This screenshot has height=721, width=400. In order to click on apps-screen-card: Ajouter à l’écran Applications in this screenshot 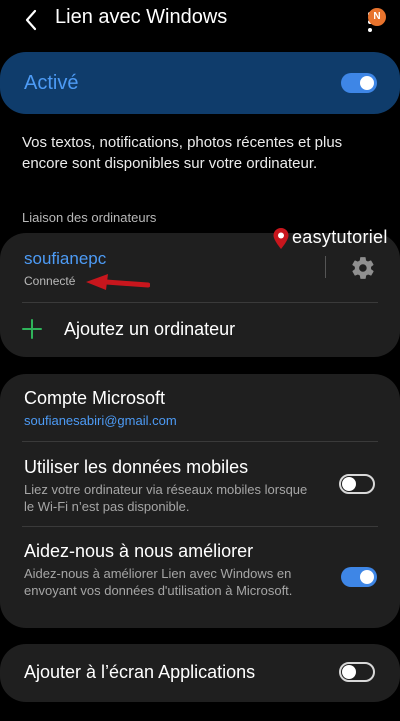, I will do `click(200, 673)`.